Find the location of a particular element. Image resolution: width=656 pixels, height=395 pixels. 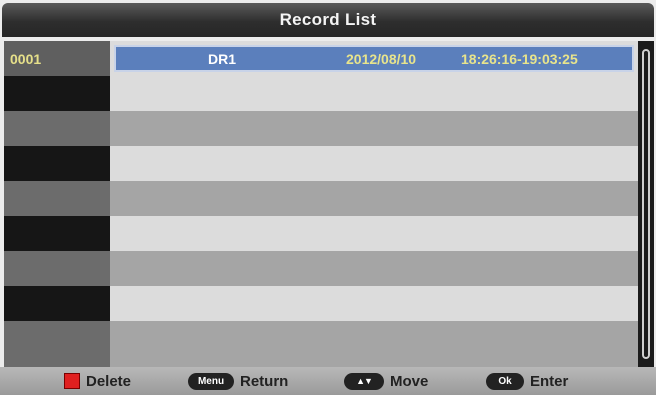

return-hint: Menu Return is located at coordinates (238, 381).